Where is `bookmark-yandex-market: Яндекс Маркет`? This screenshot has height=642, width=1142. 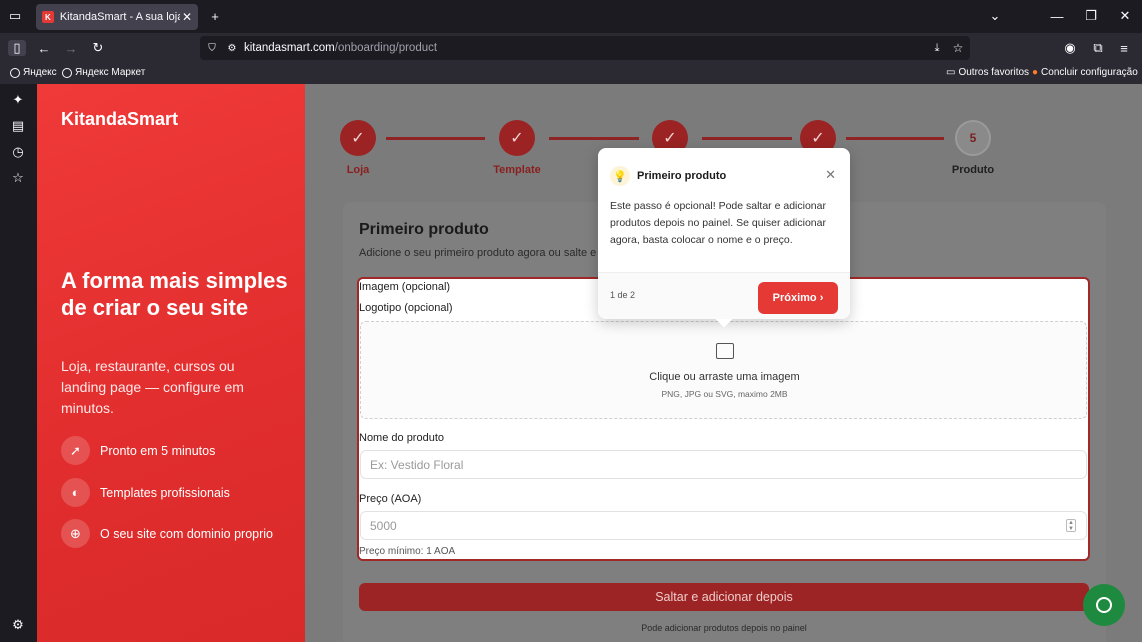
bookmark-yandex-market: Яндекс Маркет is located at coordinates (103, 72).